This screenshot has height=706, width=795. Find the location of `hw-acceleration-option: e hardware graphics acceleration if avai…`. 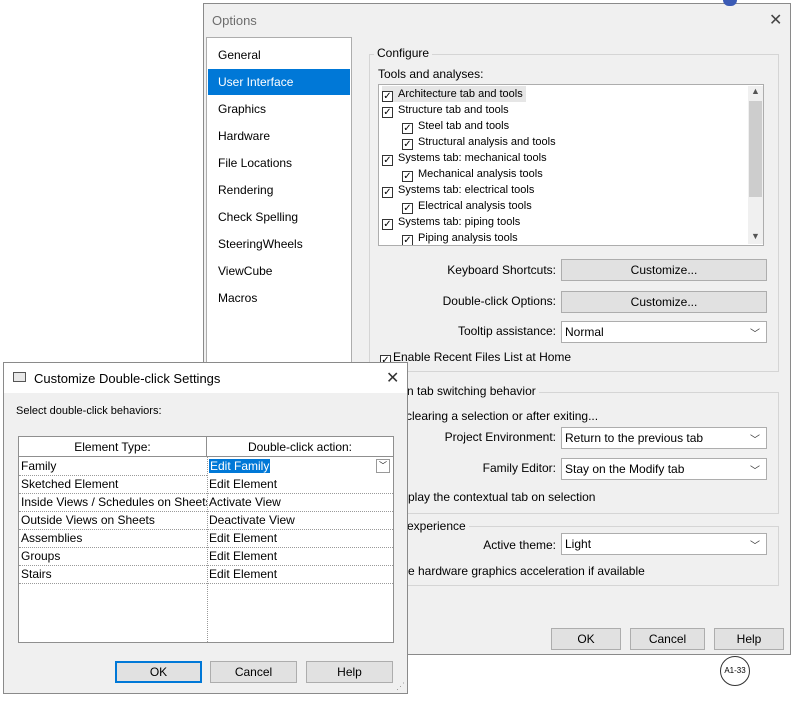

hw-acceleration-option: e hardware graphics acceleration if avai… is located at coordinates (526, 571).